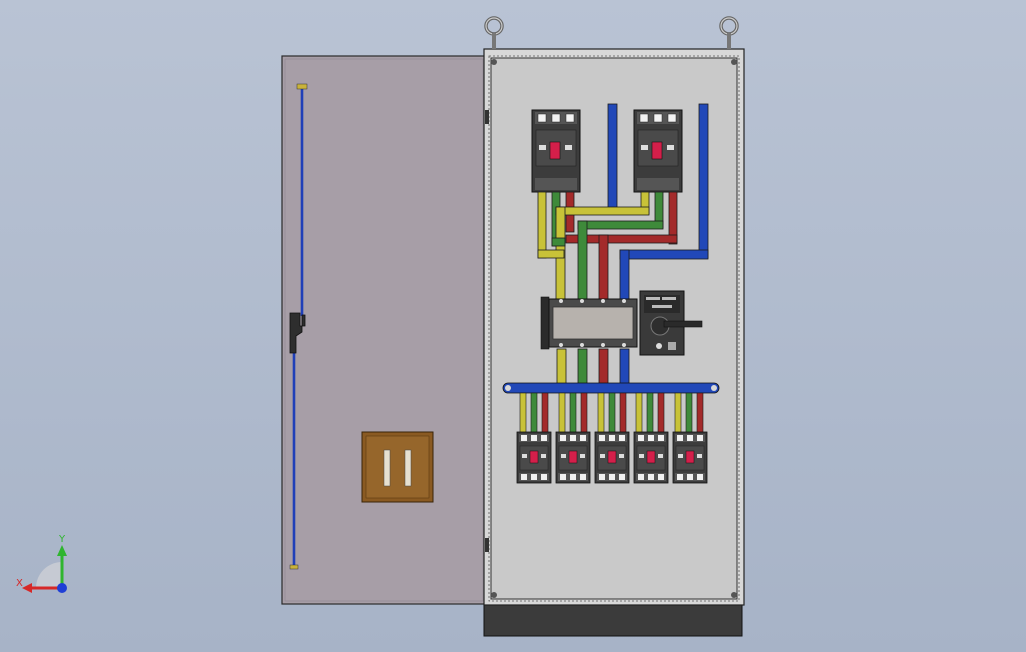 Image resolution: width=1026 pixels, height=652 pixels. What do you see at coordinates (729, 32) in the screenshot?
I see `lifting-eye-right` at bounding box center [729, 32].